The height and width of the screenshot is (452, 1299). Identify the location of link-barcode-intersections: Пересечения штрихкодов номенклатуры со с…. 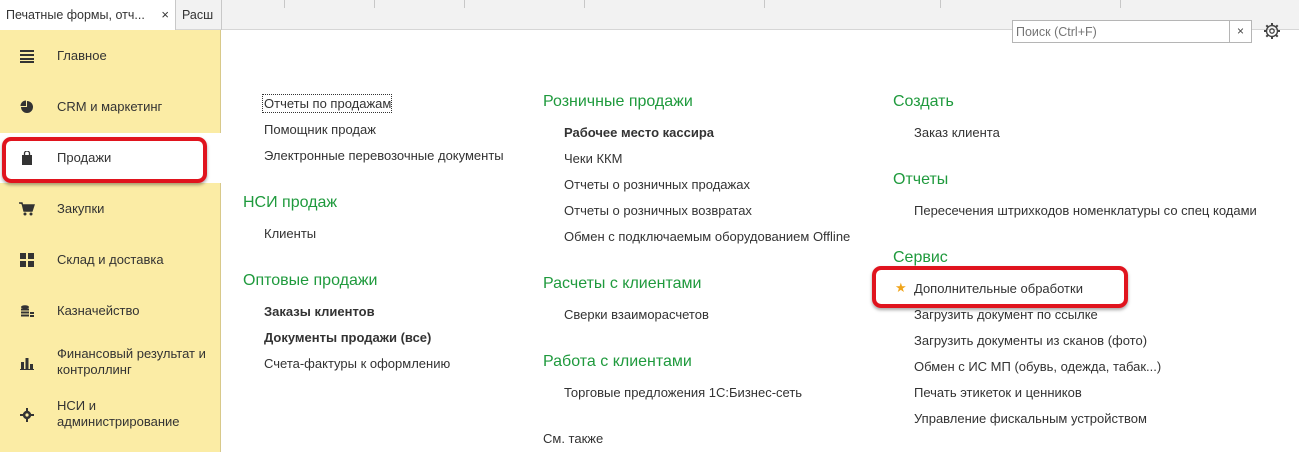
(1085, 211).